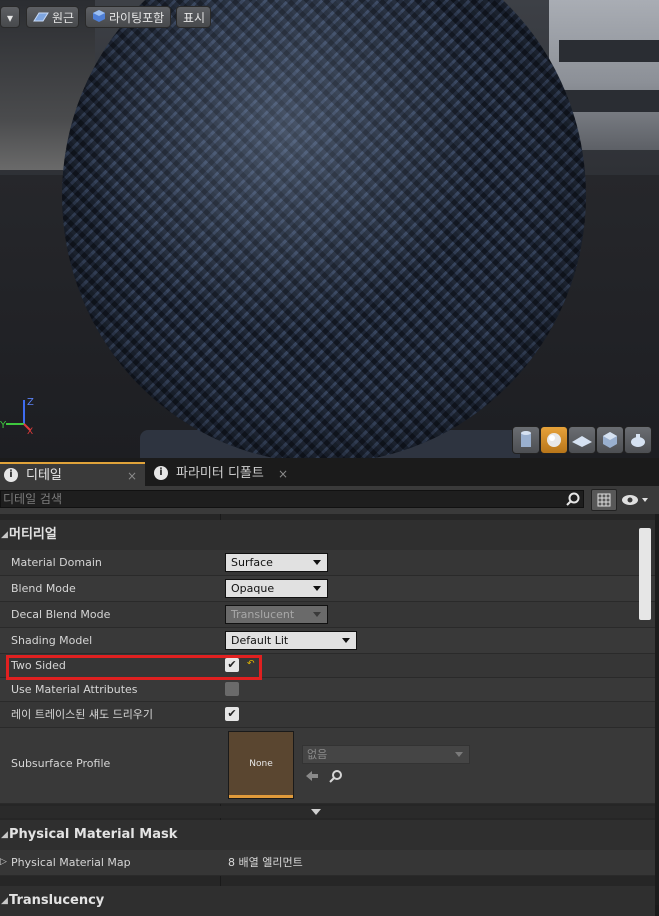  I want to click on row-blend-mode: Blend Mode Opaque, so click(327, 589).